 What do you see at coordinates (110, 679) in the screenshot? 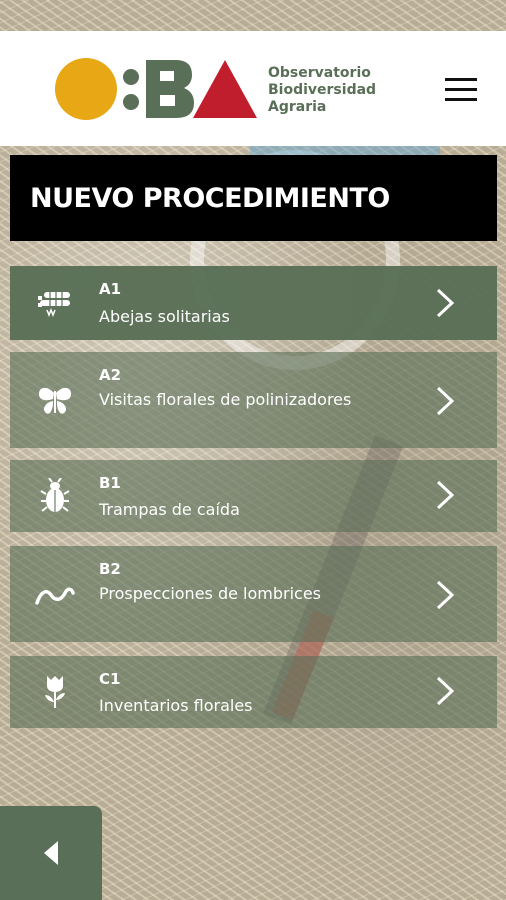
I see `procedure-code: C1` at bounding box center [110, 679].